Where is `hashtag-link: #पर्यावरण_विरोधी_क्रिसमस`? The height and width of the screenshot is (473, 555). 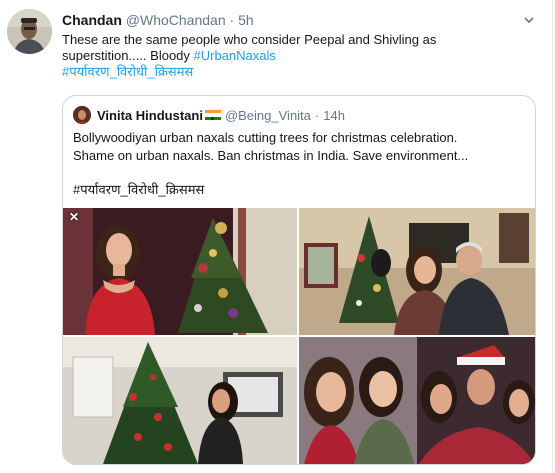 hashtag-link: #पर्यावरण_विरोधी_क्रिसमस is located at coordinates (127, 71).